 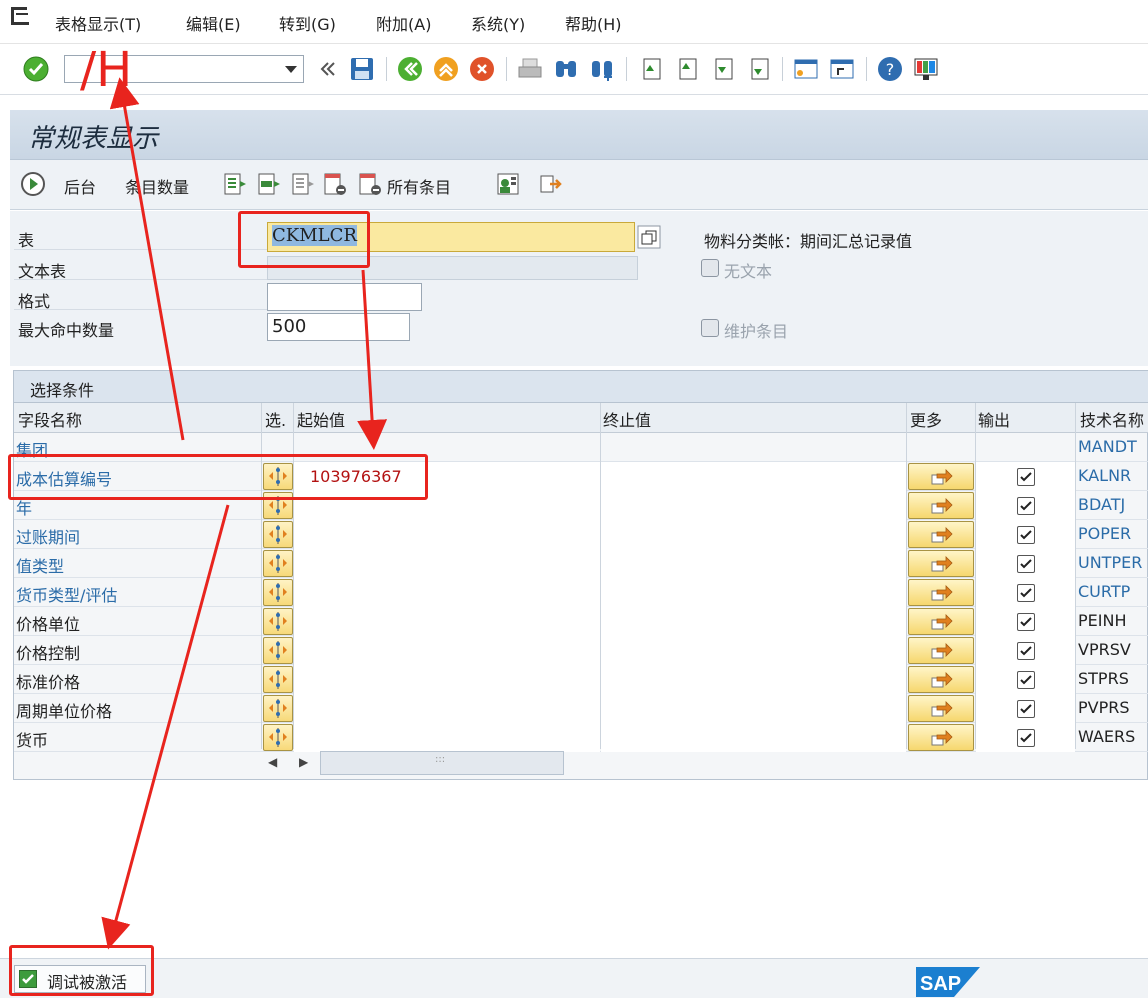 What do you see at coordinates (81, 970) in the screenshot?
I see `annotation-box-debug` at bounding box center [81, 970].